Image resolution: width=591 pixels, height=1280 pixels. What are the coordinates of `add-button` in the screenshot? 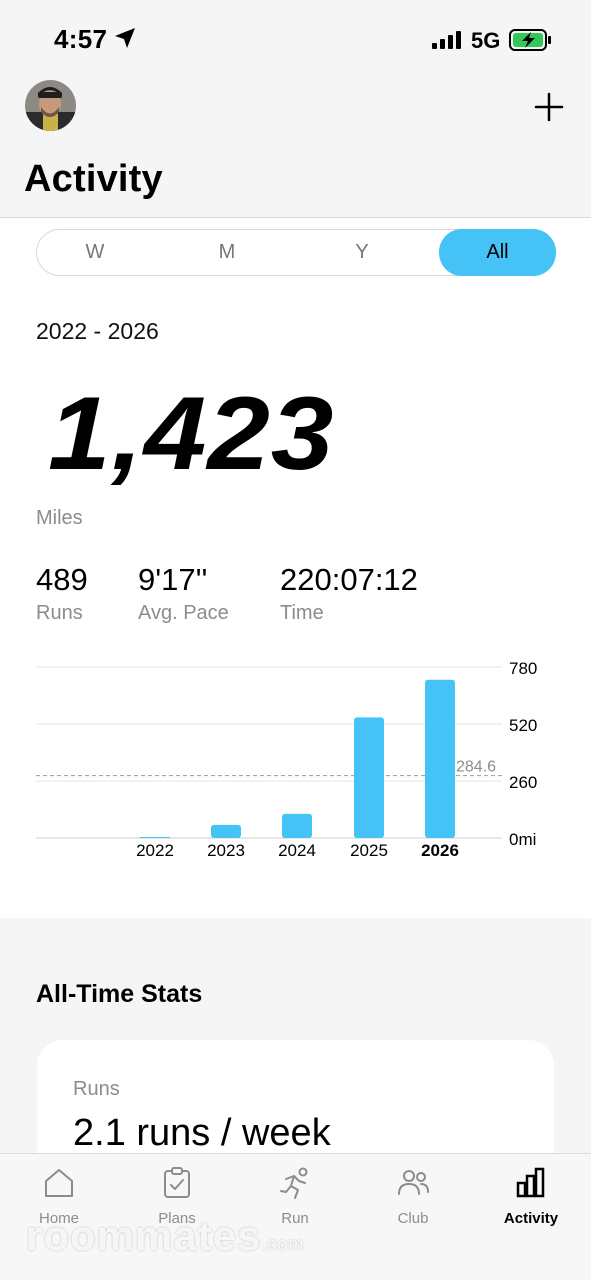 It's located at (549, 107).